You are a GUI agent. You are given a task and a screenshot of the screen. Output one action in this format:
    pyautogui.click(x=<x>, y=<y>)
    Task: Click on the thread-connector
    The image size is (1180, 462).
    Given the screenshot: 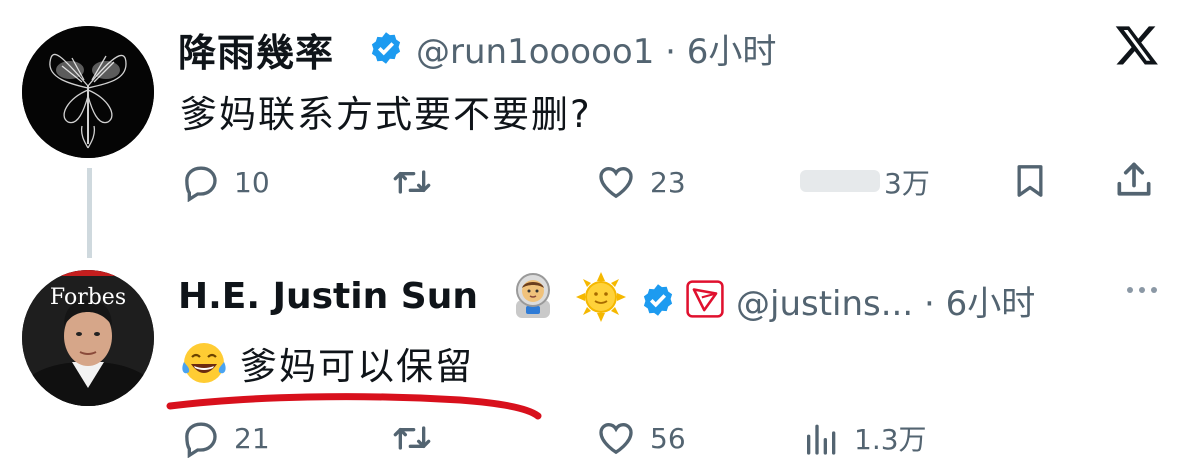 What is the action you would take?
    pyautogui.click(x=89, y=213)
    